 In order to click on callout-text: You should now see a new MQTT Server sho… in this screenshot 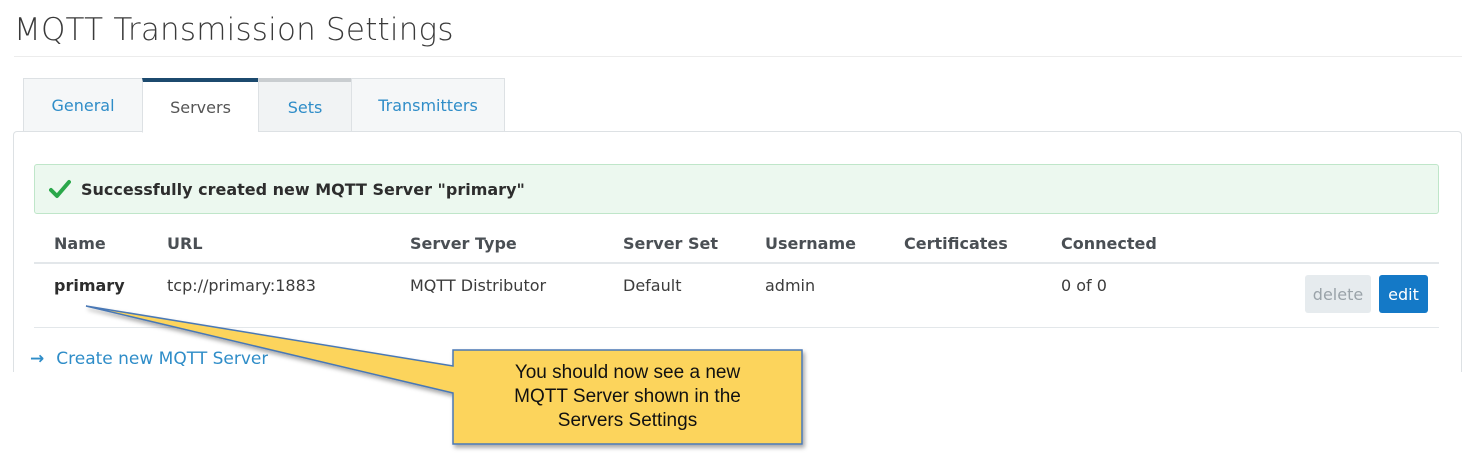, I will do `click(627, 397)`.